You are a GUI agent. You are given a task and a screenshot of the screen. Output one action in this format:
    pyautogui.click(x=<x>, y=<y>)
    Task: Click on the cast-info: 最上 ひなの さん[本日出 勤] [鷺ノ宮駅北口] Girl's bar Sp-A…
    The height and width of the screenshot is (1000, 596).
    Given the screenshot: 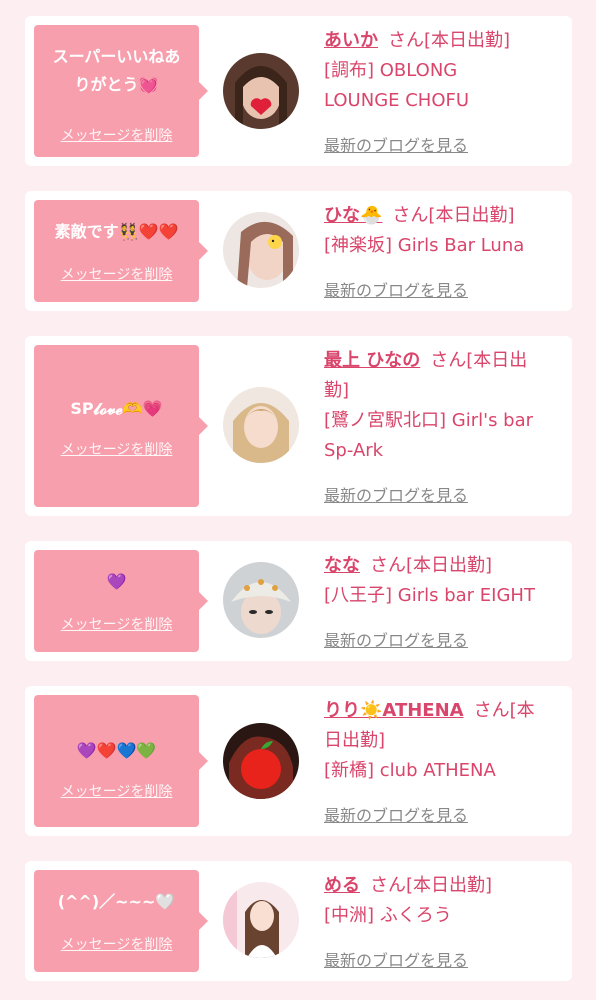 What is the action you would take?
    pyautogui.click(x=444, y=406)
    